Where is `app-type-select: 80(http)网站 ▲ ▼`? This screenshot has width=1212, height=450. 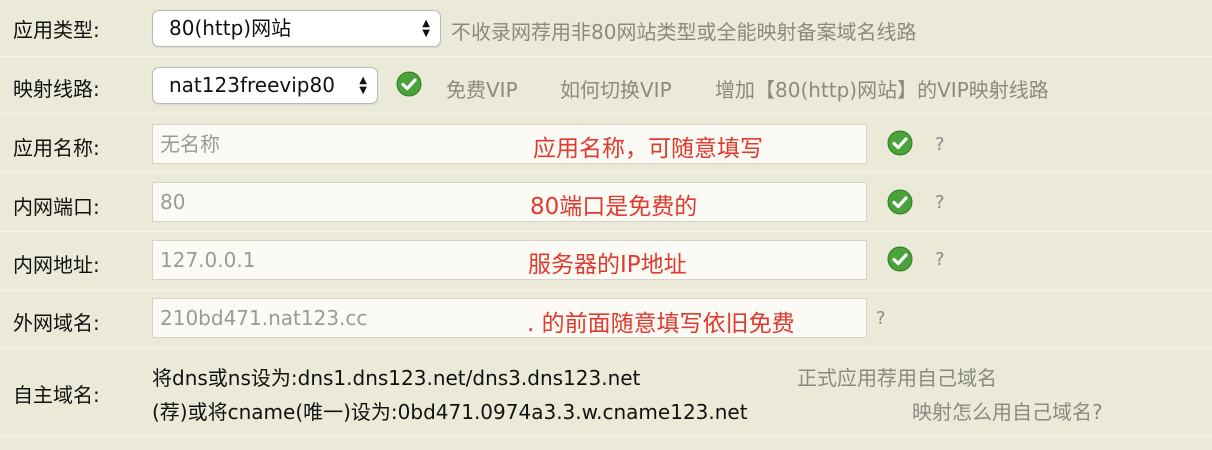
app-type-select: 80(http)网站 ▲ ▼ is located at coordinates (296, 28).